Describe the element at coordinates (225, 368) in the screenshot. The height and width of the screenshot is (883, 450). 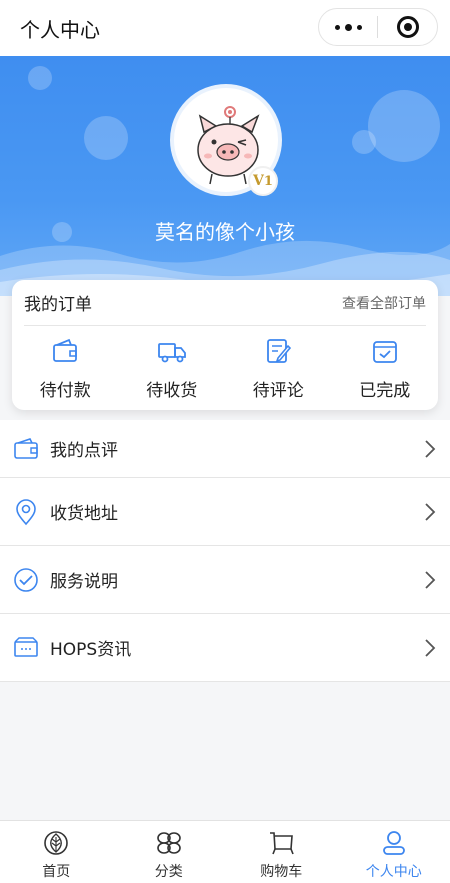
I see `order-status-row: 待付款 待收货 待评论 已完成` at that location.